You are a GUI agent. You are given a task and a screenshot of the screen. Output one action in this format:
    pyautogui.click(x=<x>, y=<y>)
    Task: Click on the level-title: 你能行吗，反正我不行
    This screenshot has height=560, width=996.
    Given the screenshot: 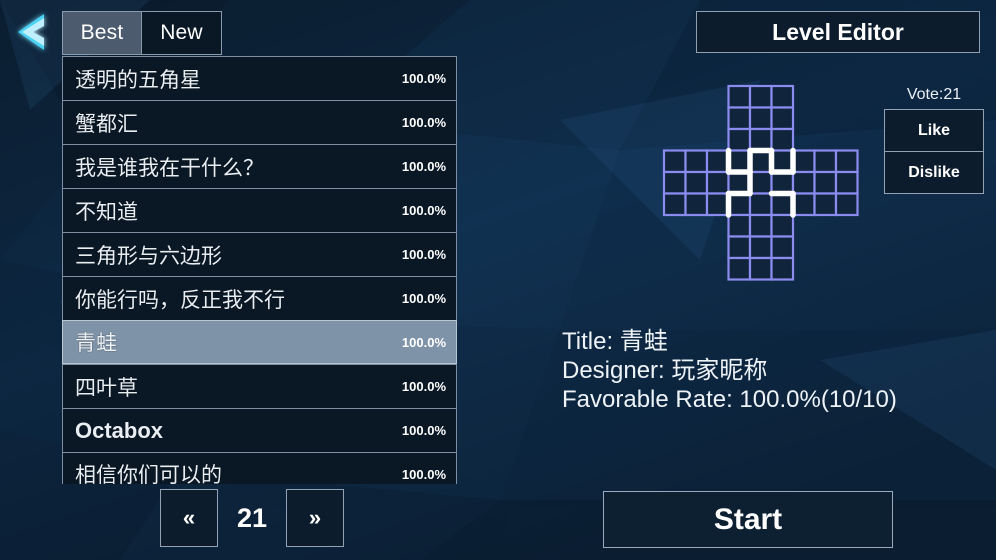 What is the action you would take?
    pyautogui.click(x=180, y=300)
    